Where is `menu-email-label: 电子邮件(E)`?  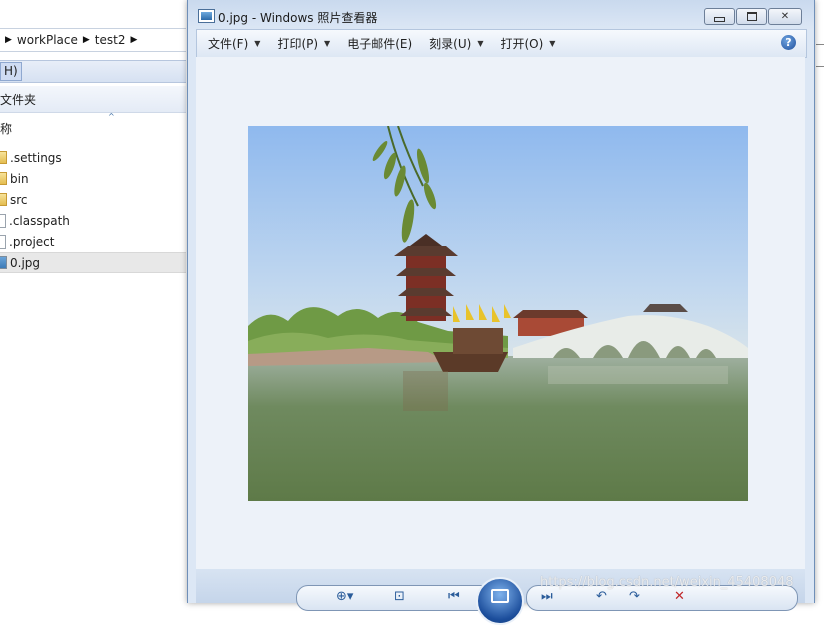
menu-email-label: 电子邮件(E) is located at coordinates (380, 44).